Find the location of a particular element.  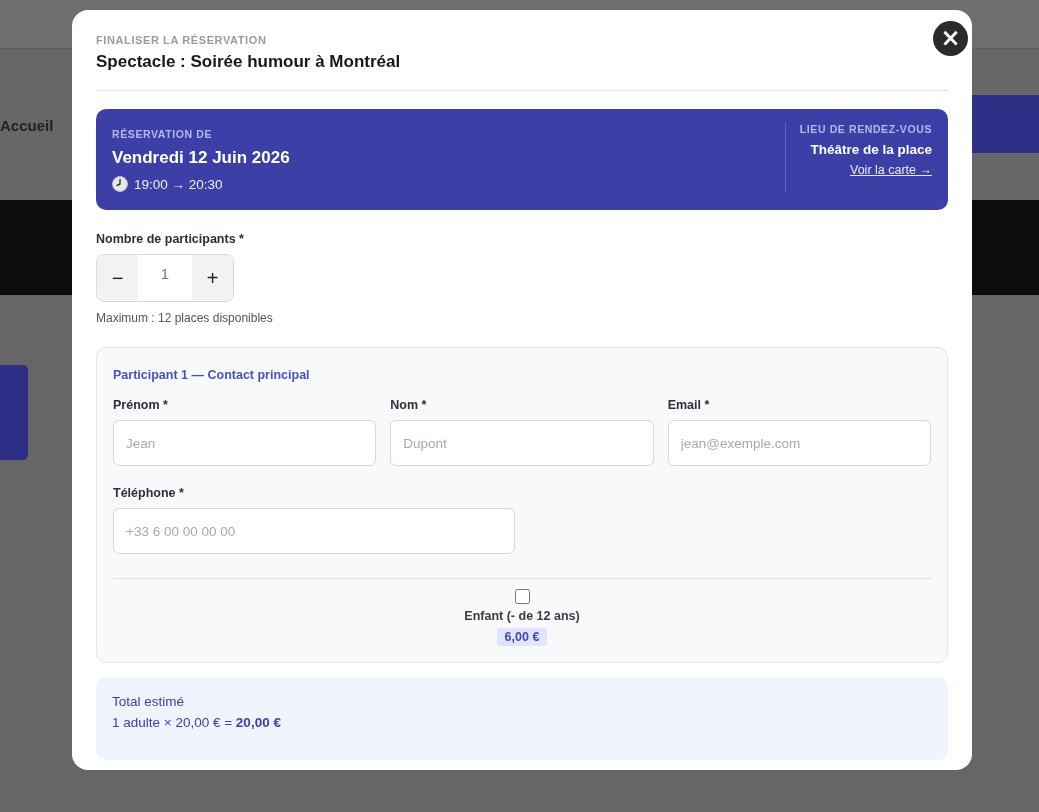

total-line: 1 adulte × 20,00 € = 20,00 € is located at coordinates (197, 722).